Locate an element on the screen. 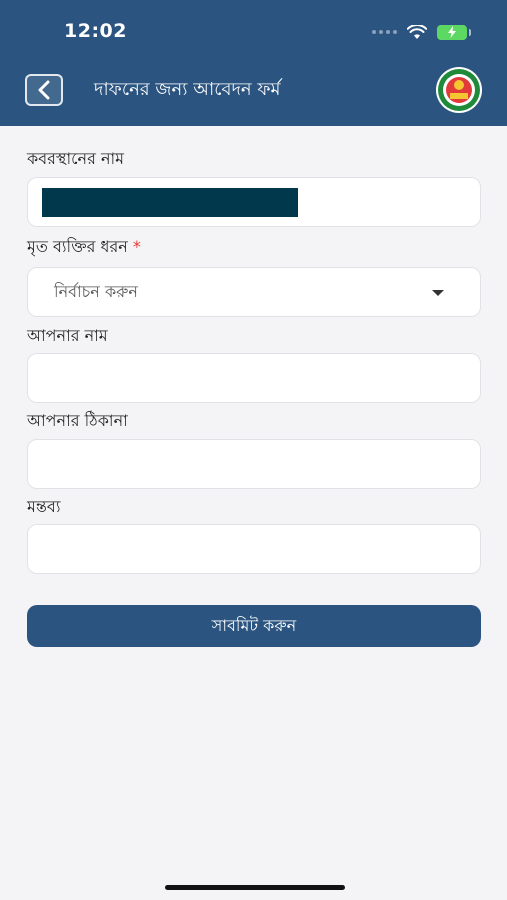 The image size is (507, 900). graveyard-name-label: কবরস্থানের নাম is located at coordinates (76, 158).